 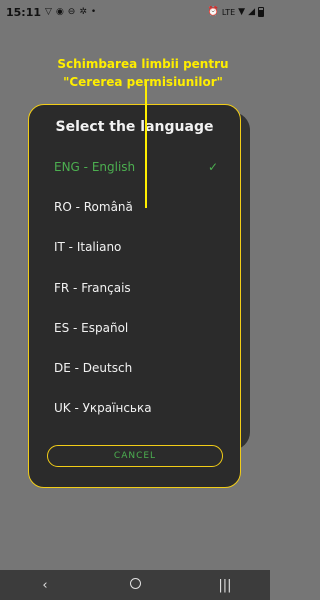 What do you see at coordinates (24, 12) in the screenshot?
I see `status-time: 15:11` at bounding box center [24, 12].